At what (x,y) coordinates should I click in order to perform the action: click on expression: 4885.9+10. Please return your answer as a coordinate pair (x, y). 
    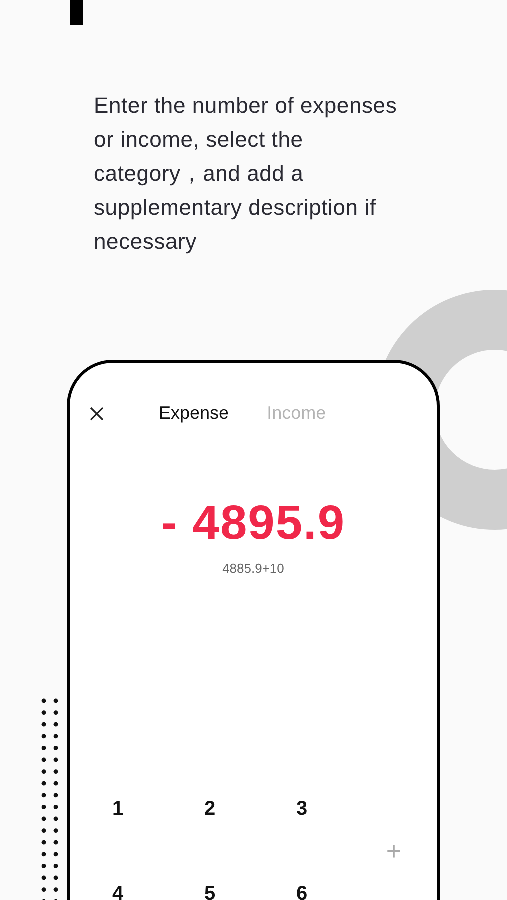
    Looking at the image, I should click on (254, 568).